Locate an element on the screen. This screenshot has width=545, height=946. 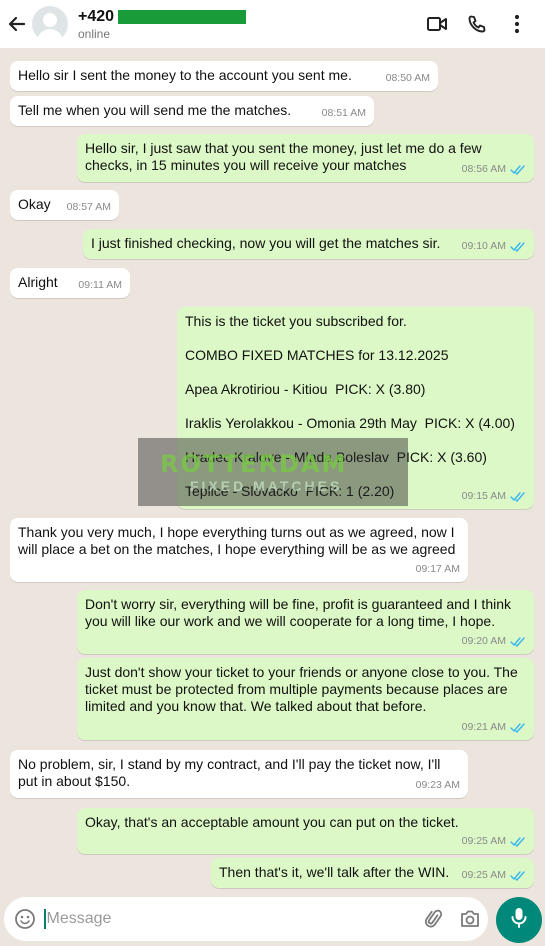
message-input: Message is located at coordinates (232, 919).